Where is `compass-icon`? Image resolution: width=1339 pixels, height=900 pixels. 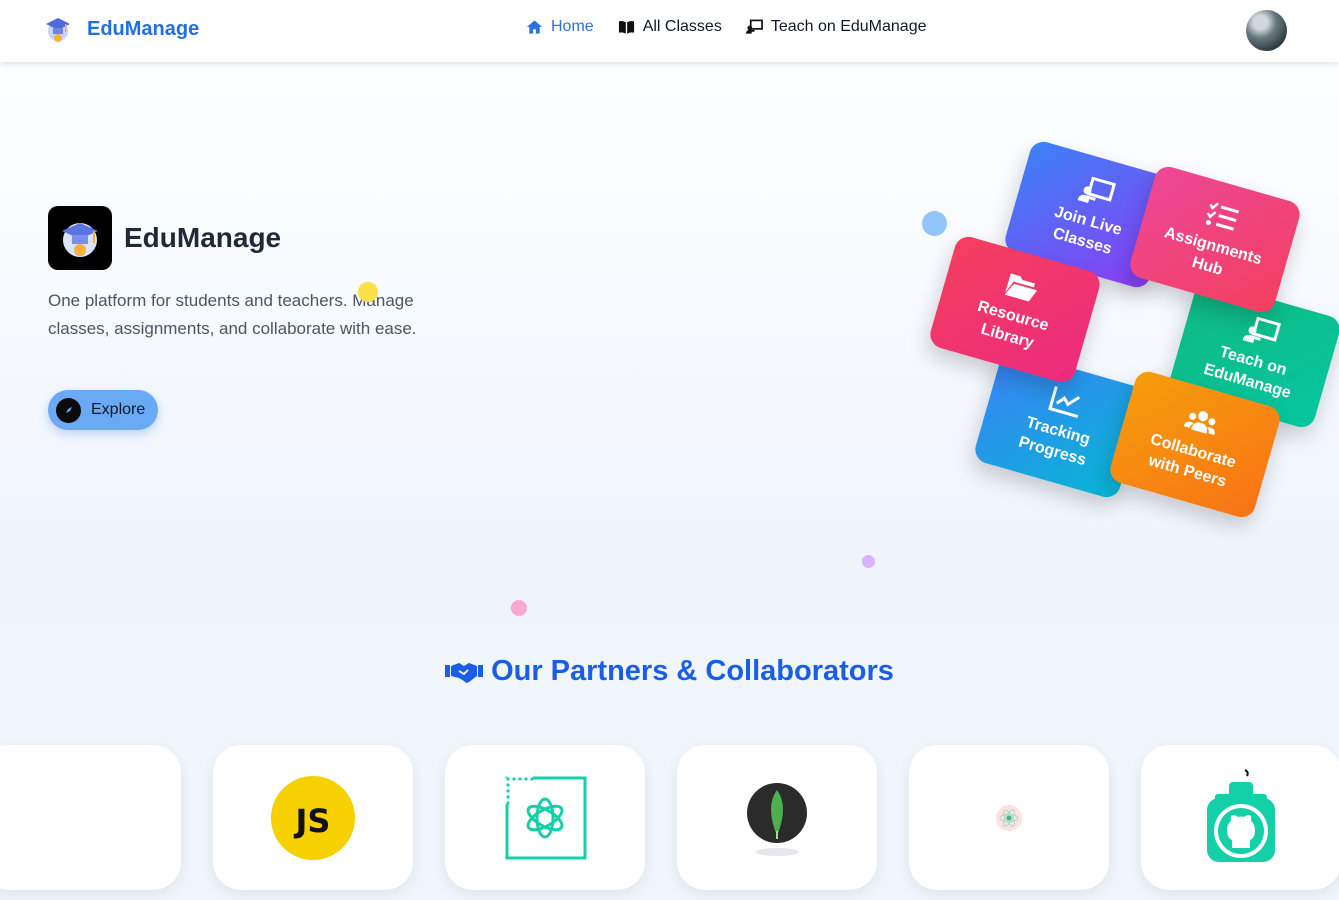 compass-icon is located at coordinates (68, 410).